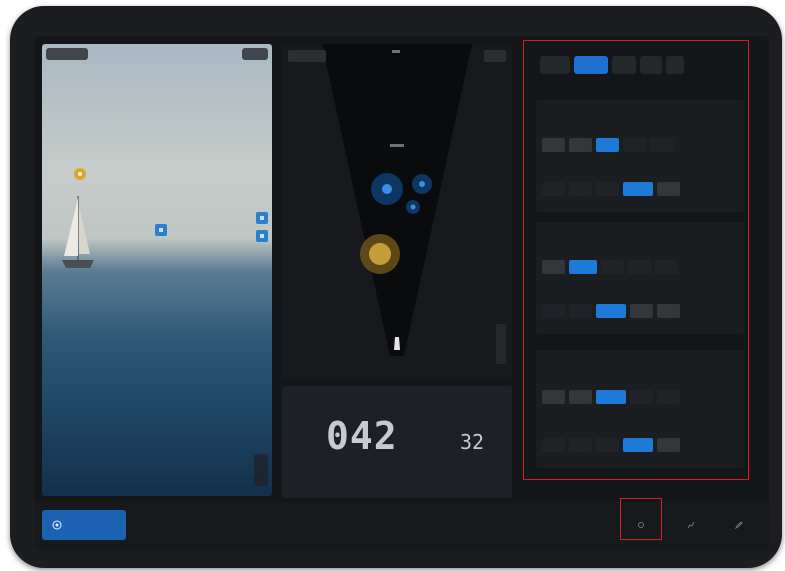 The height and width of the screenshot is (571, 785). I want to click on sailboat-image, so click(78, 232).